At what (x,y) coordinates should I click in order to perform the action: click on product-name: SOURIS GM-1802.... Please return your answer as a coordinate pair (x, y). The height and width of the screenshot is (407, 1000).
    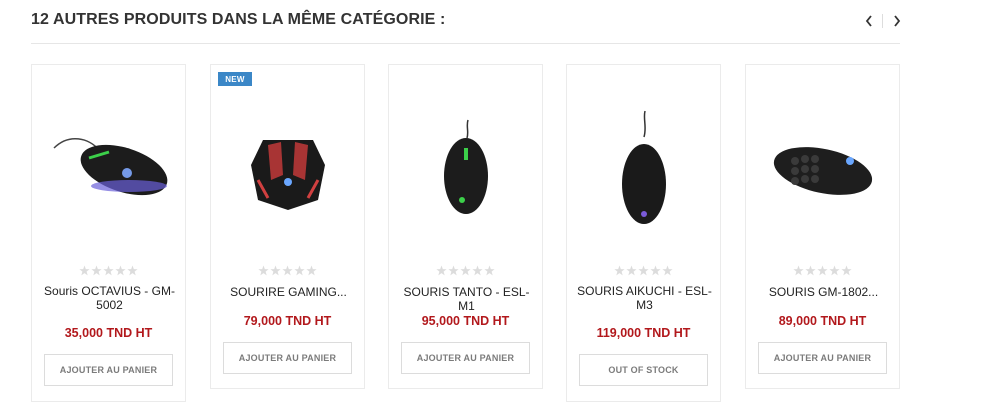
    Looking at the image, I should click on (823, 292).